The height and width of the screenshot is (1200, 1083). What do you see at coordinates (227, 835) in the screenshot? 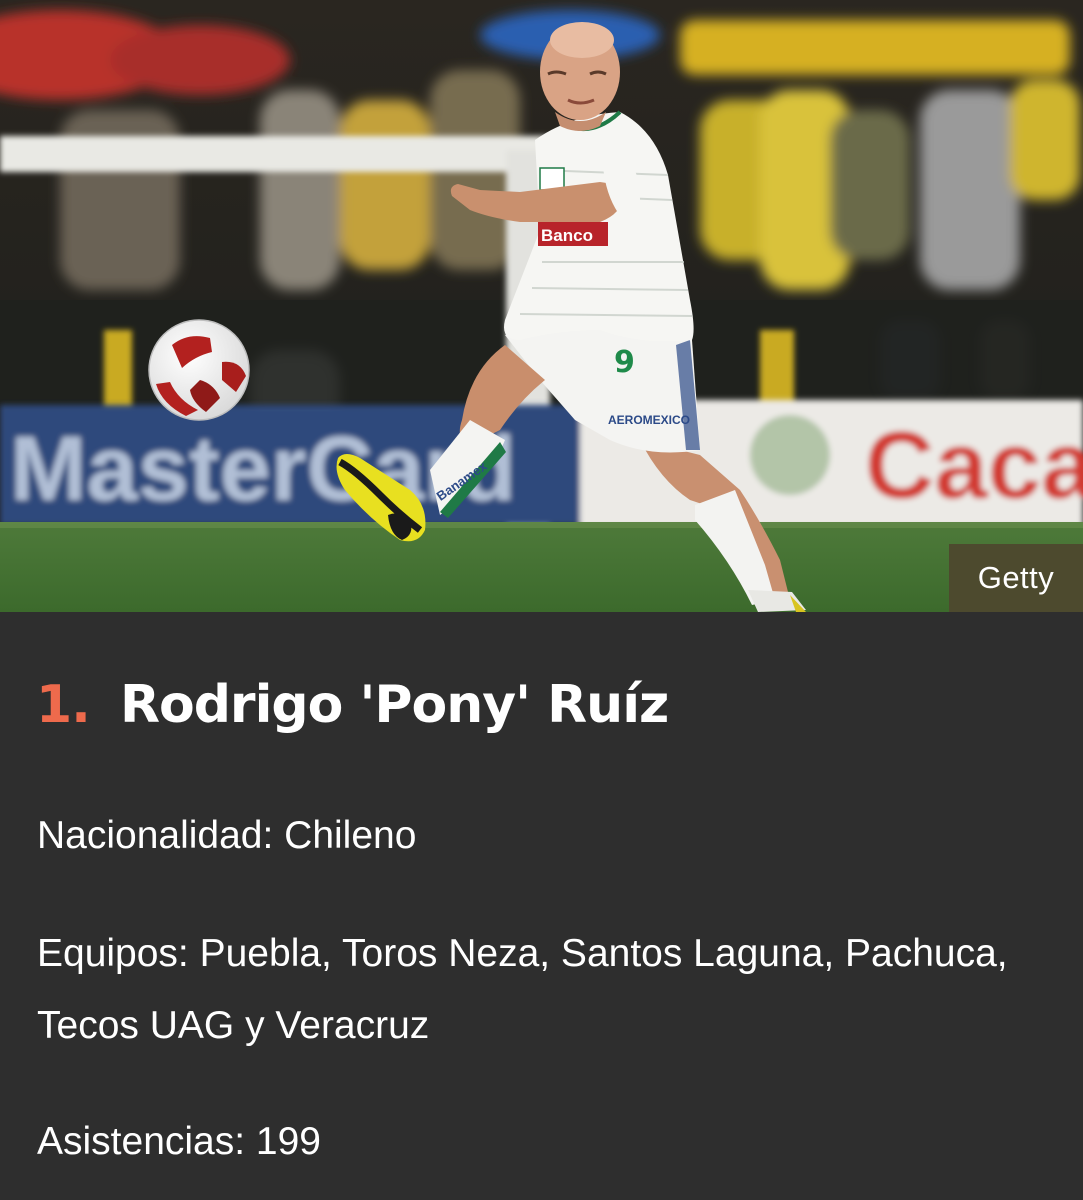
I see `nationality-text: Nacionalidad: Chileno` at bounding box center [227, 835].